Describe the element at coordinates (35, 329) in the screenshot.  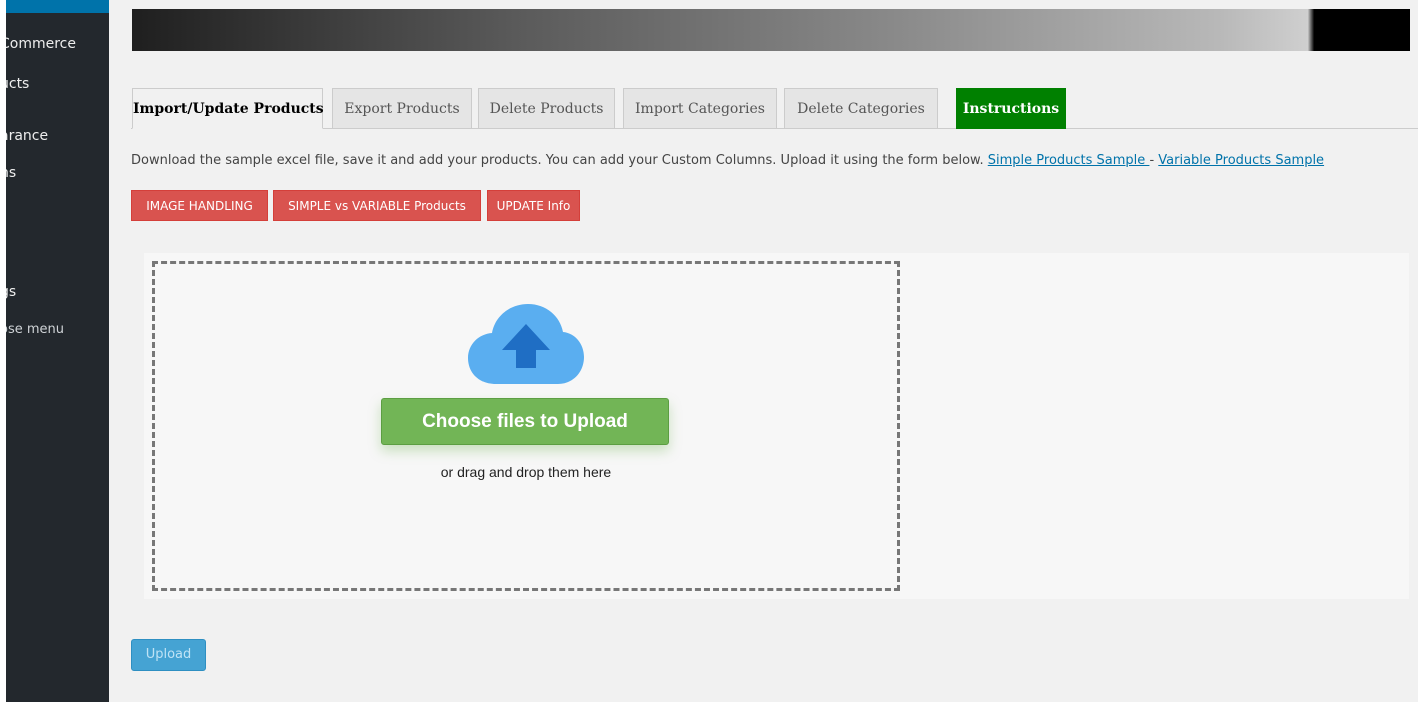
I see `sidebar-collapse-menu: ose menu` at that location.